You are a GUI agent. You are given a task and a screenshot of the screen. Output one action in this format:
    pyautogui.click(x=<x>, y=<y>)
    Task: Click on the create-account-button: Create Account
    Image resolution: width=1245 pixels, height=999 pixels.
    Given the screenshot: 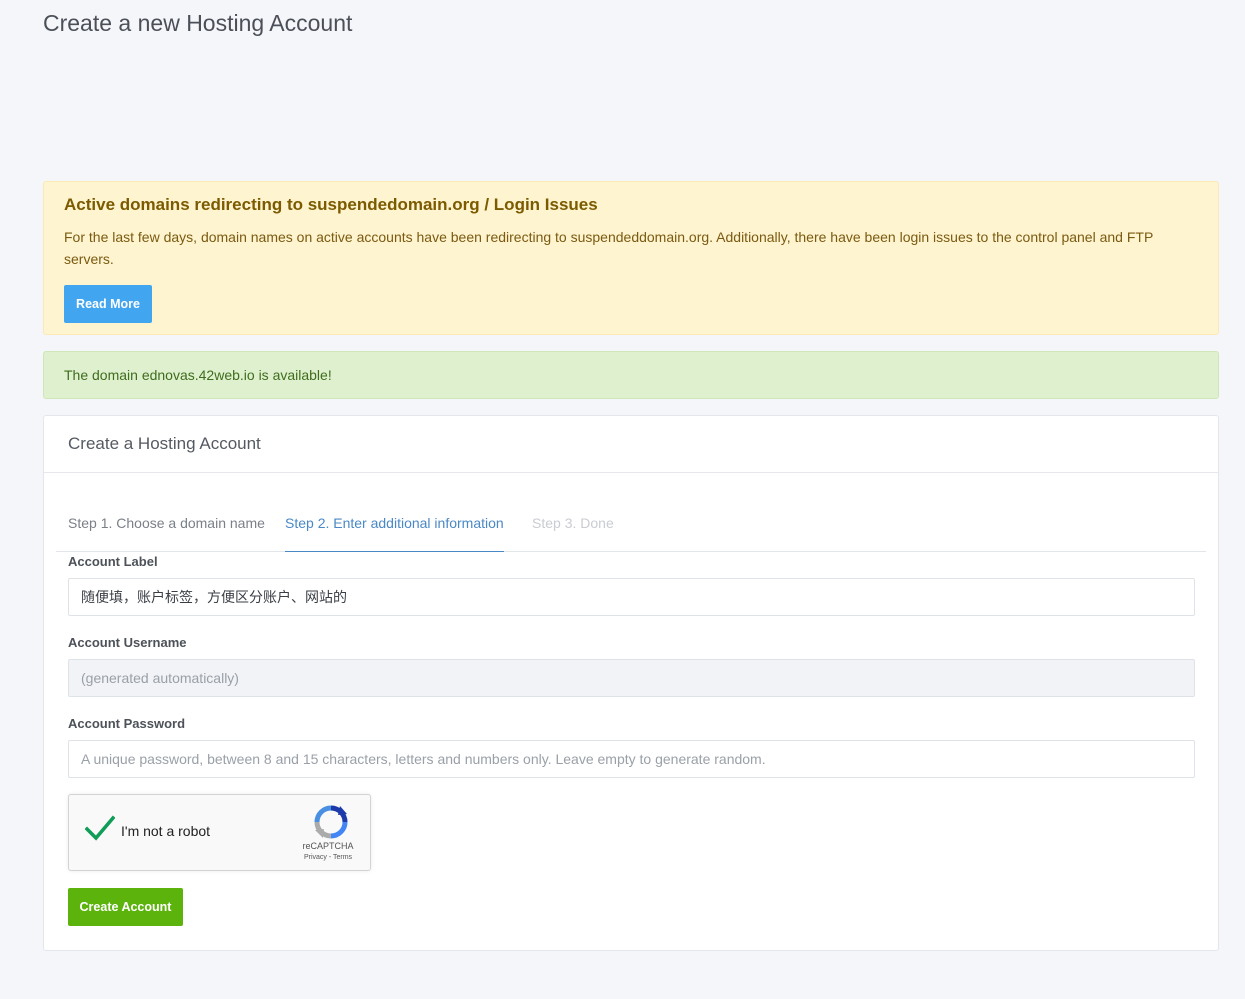 What is the action you would take?
    pyautogui.click(x=125, y=907)
    